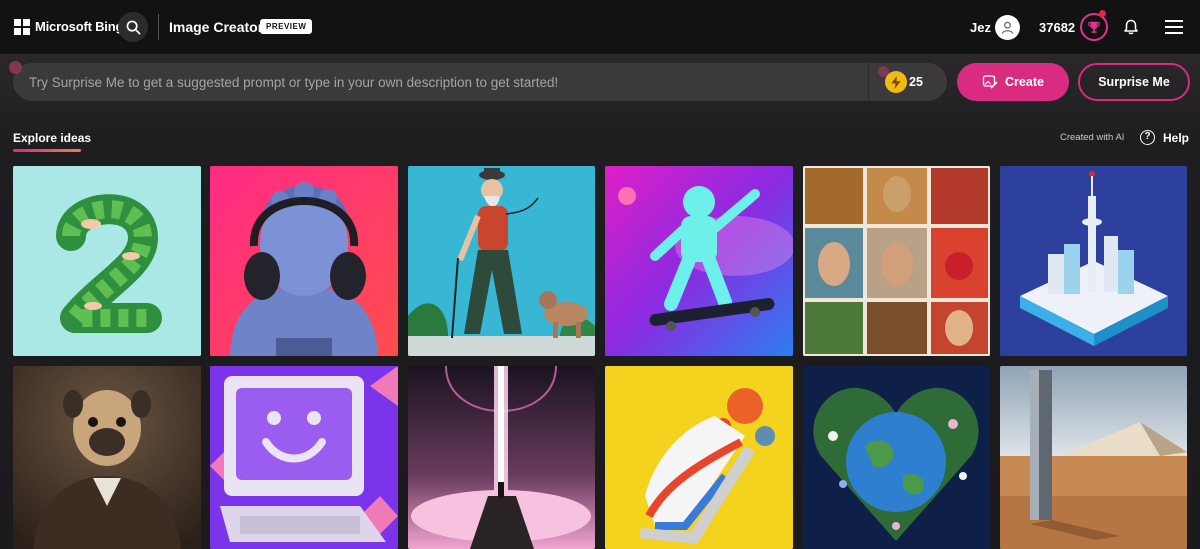 The width and height of the screenshot is (1200, 549). Describe the element at coordinates (916, 82) in the screenshot. I see `boost-count: 25` at that location.